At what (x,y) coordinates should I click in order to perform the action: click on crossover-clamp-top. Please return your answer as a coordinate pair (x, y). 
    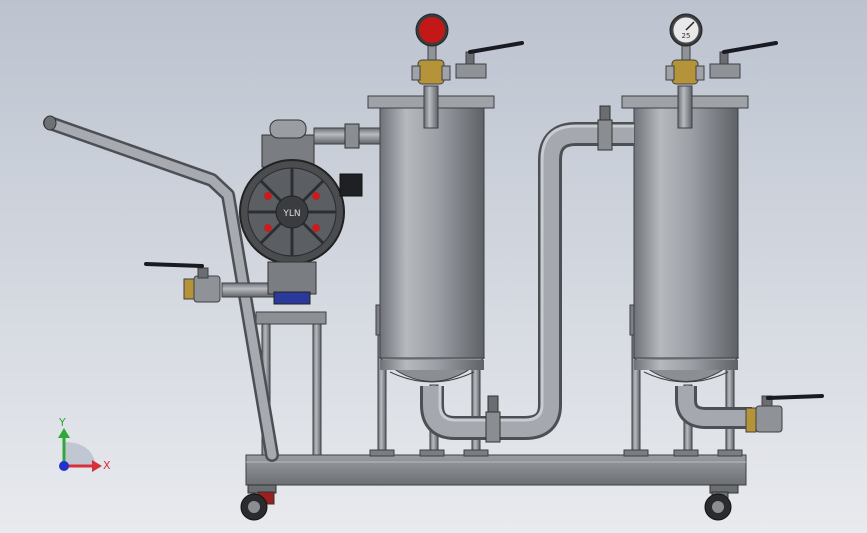
    Looking at the image, I should click on (605, 128).